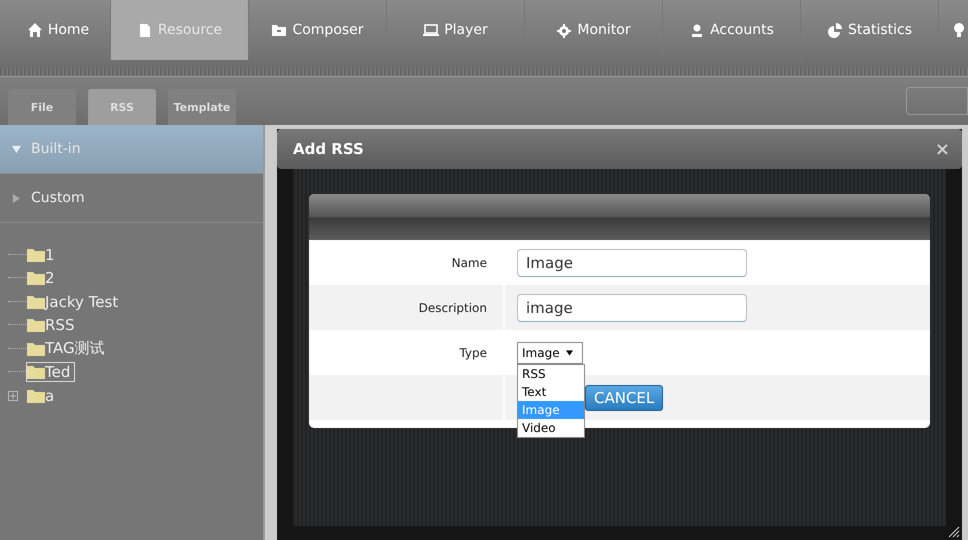 Image resolution: width=968 pixels, height=540 pixels. Describe the element at coordinates (550, 353) in the screenshot. I see `type-dropdown: Image` at that location.